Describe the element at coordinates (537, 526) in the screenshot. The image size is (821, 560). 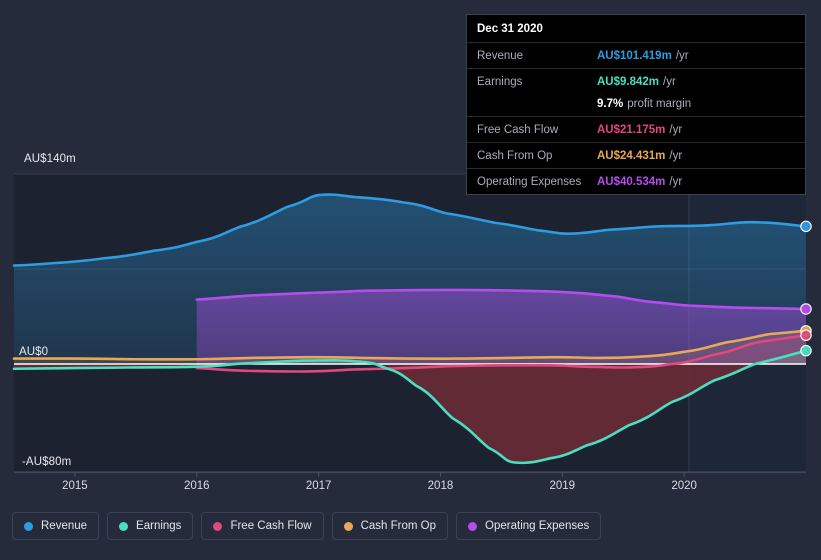
I see `legend-label-operating-expenses: Operating Expenses` at that location.